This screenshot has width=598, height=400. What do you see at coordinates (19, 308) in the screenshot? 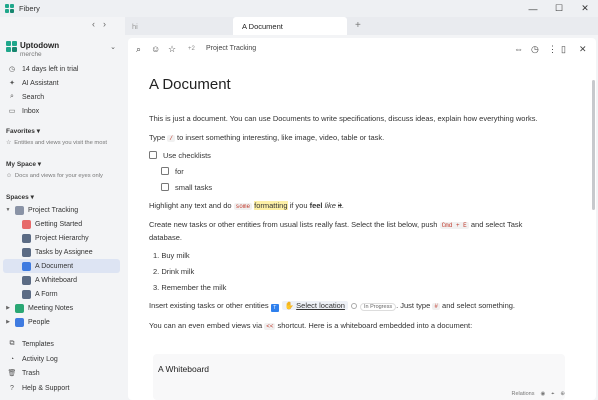
I see `space-icon` at bounding box center [19, 308].